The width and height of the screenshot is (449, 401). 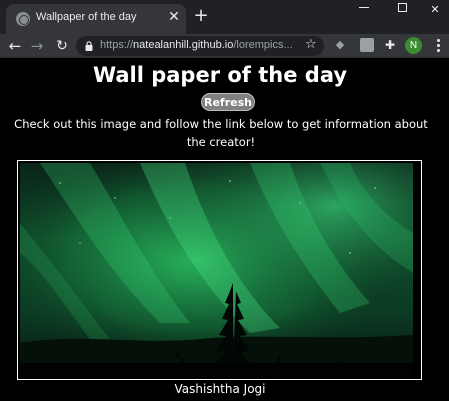 I want to click on avatar: N, so click(x=413, y=45).